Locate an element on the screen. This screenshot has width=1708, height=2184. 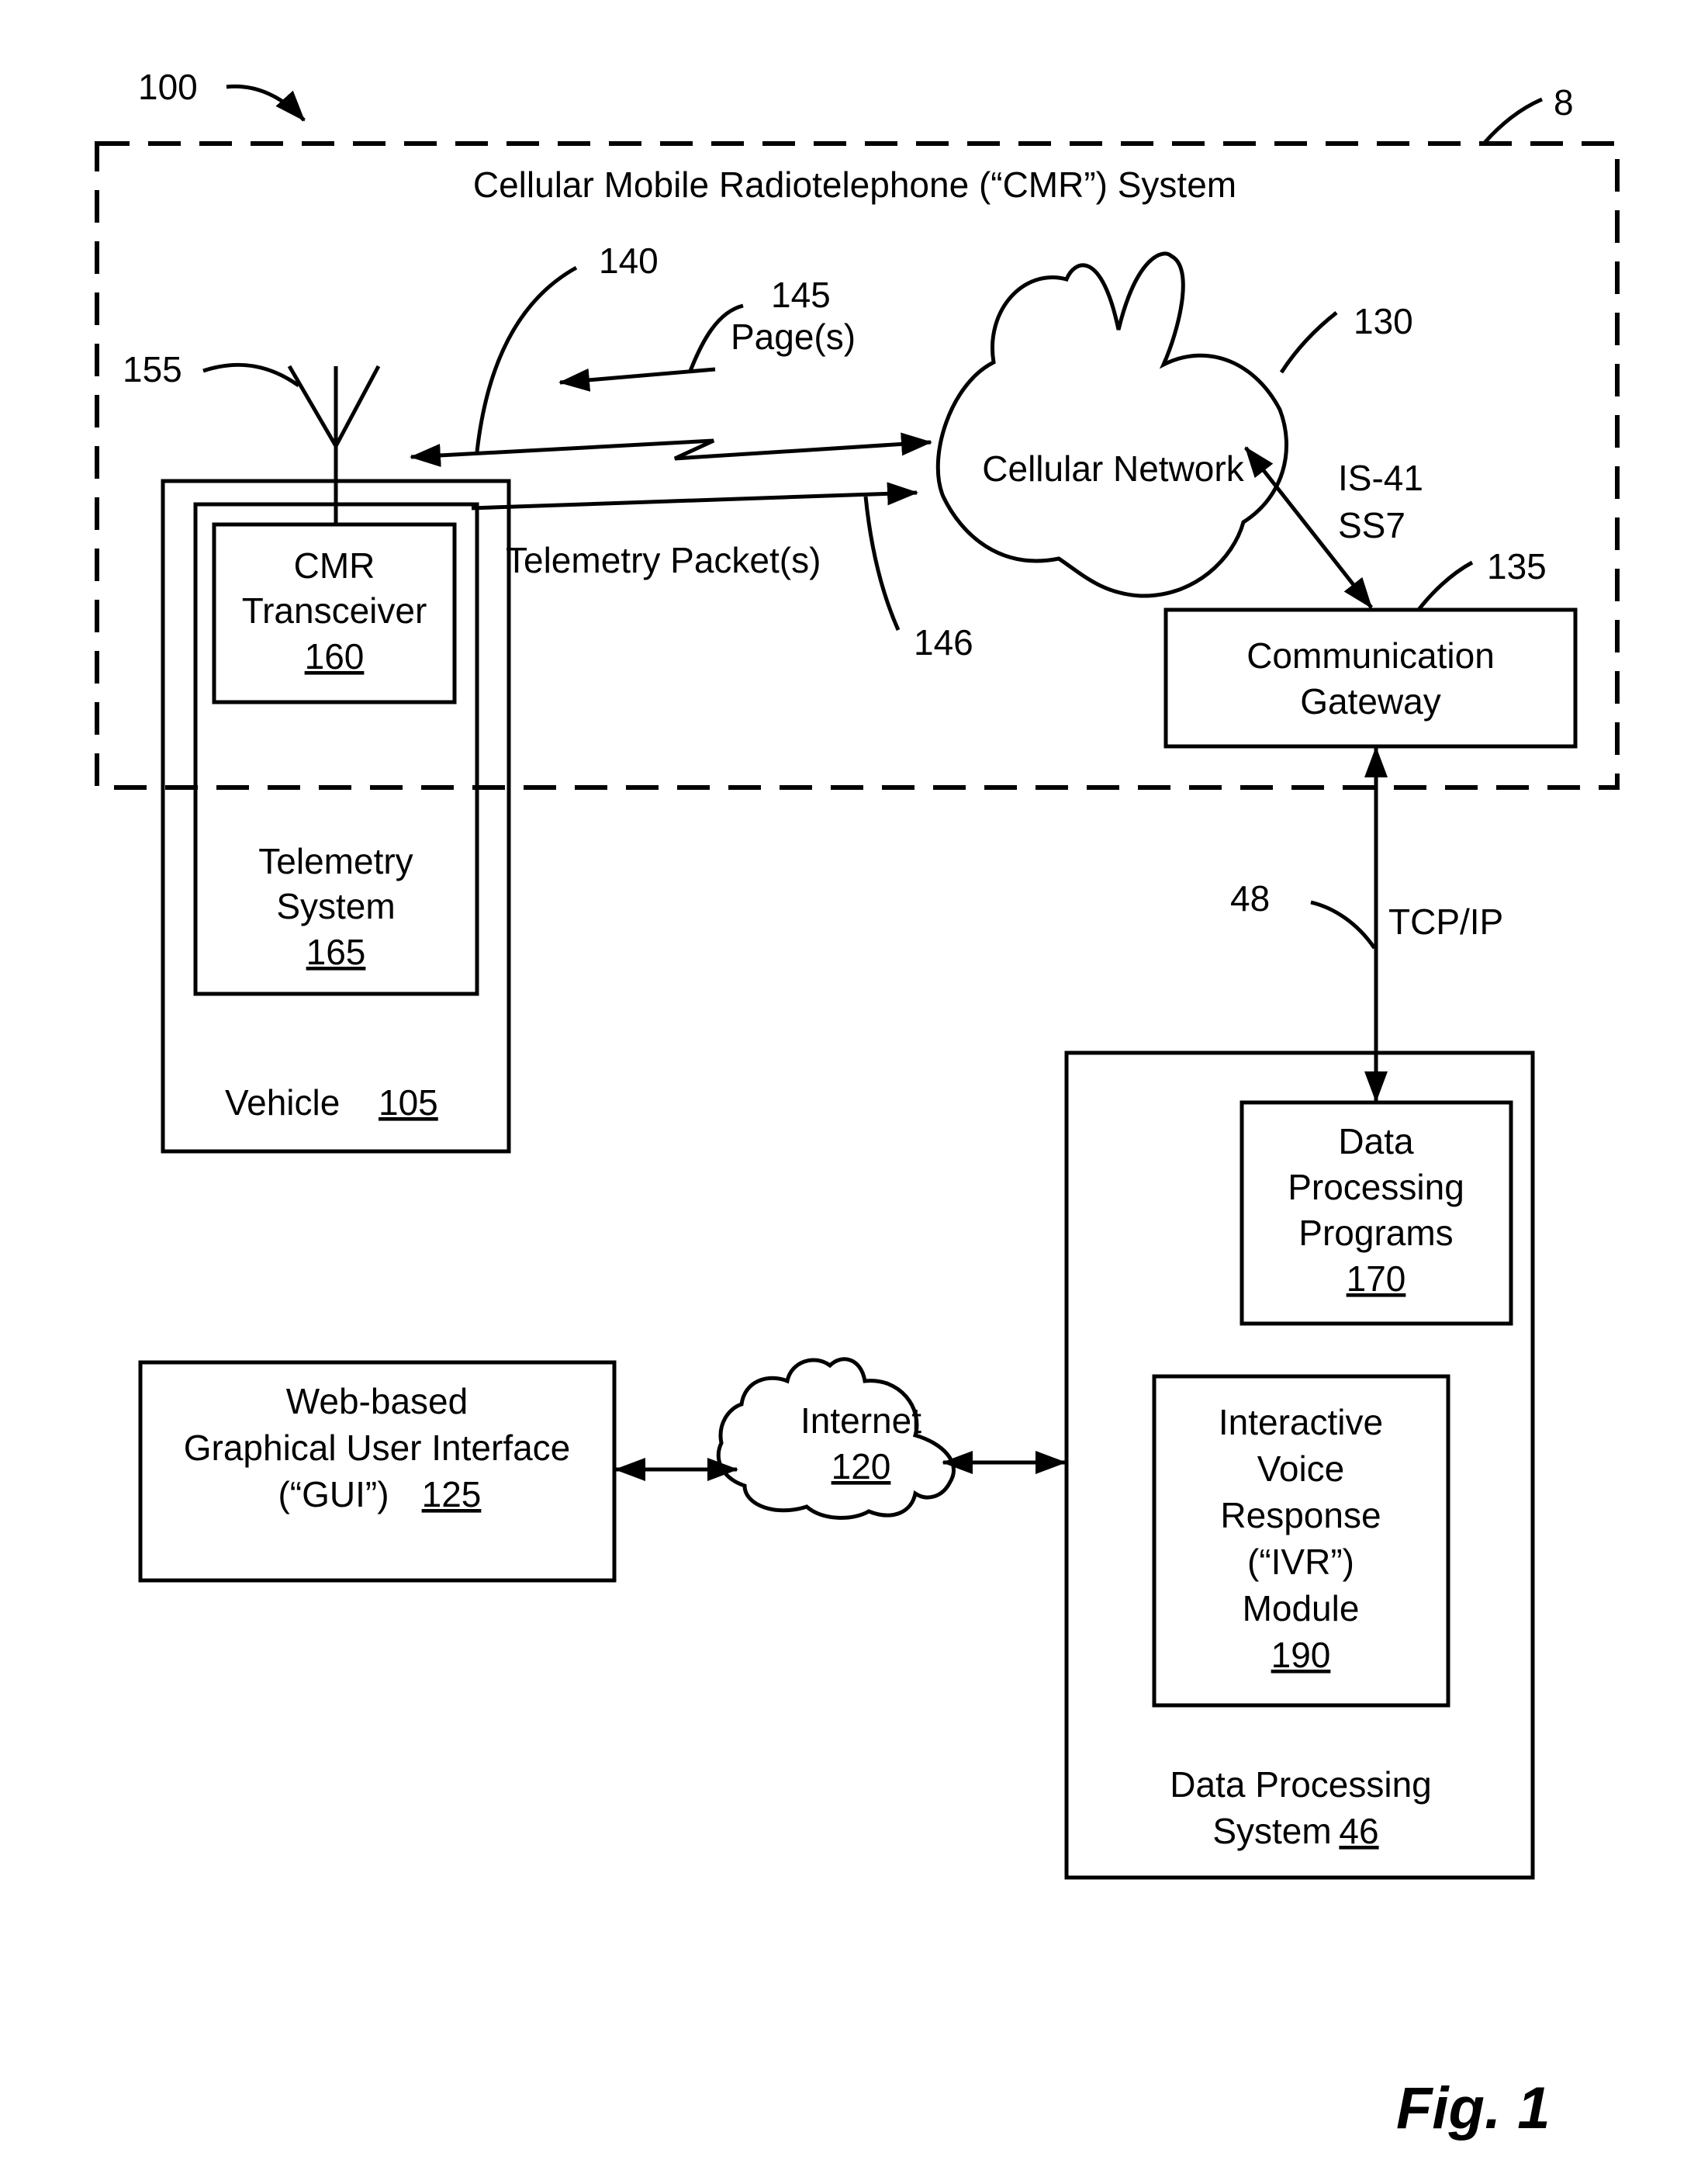
telemetry-packets-ref-leader is located at coordinates (882, 564).